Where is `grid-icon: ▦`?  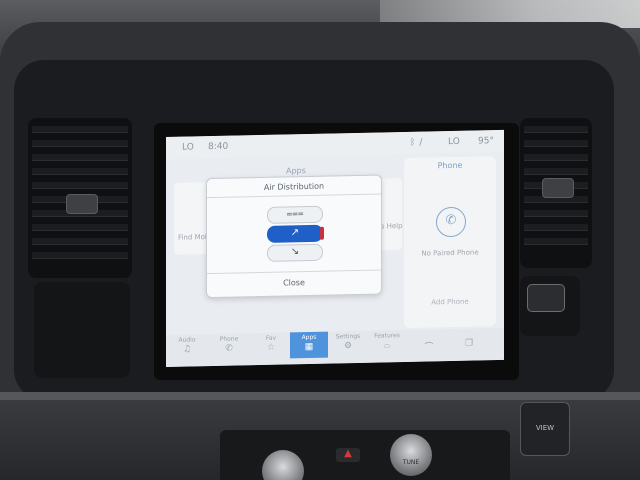
grid-icon: ▦ is located at coordinates (309, 347).